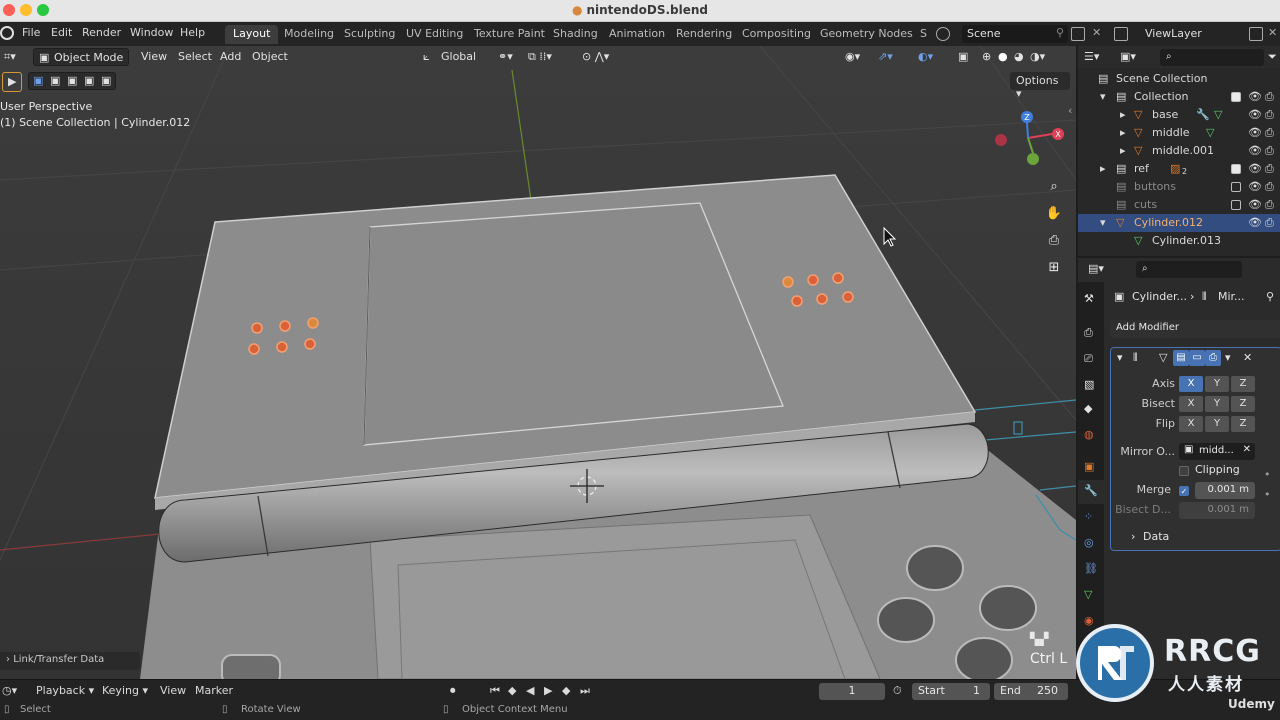 Image resolution: width=1280 pixels, height=720 pixels. Describe the element at coordinates (369, 34) in the screenshot. I see `tab-sculpting: Sculpting` at that location.